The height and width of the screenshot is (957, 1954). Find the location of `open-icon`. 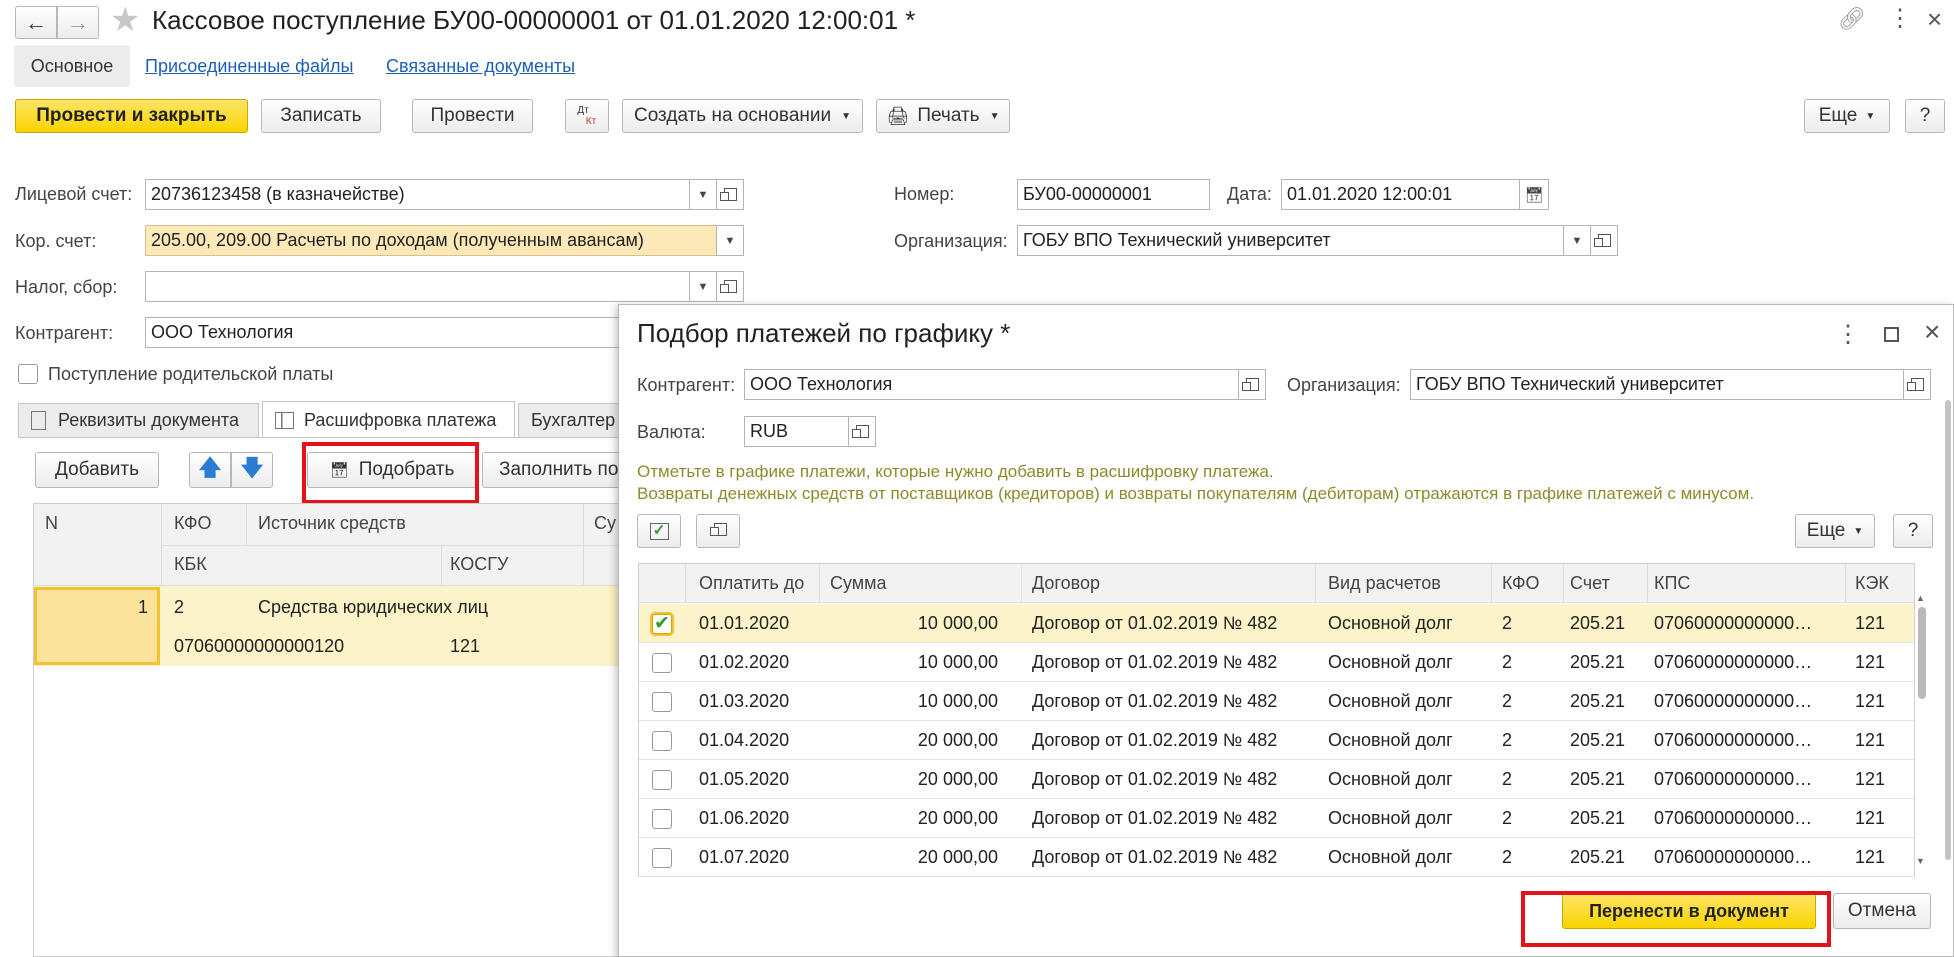

open-icon is located at coordinates (728, 194).